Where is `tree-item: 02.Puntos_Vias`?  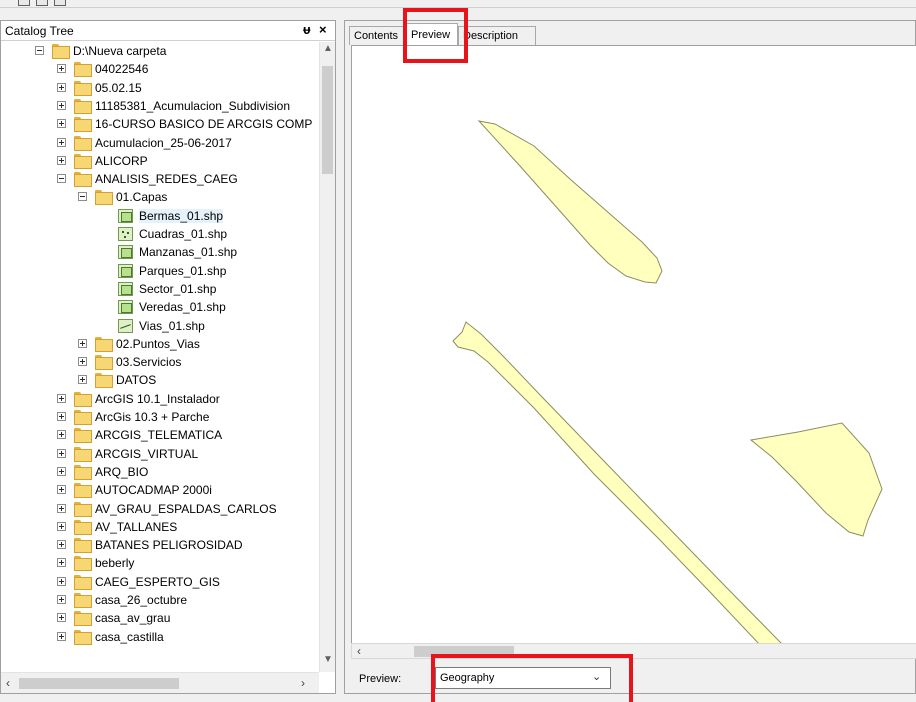
tree-item: 02.Puntos_Vias is located at coordinates (160, 344).